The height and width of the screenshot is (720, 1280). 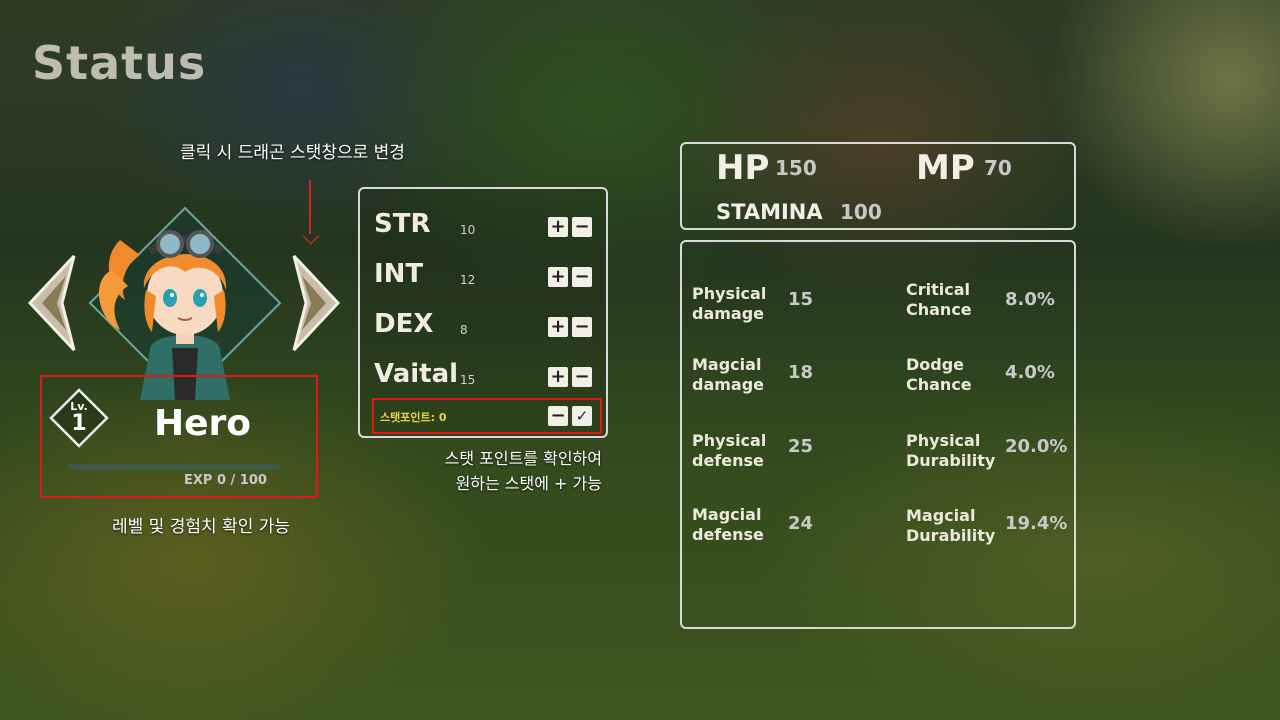 What do you see at coordinates (801, 299) in the screenshot?
I see `detail-value: 15` at bounding box center [801, 299].